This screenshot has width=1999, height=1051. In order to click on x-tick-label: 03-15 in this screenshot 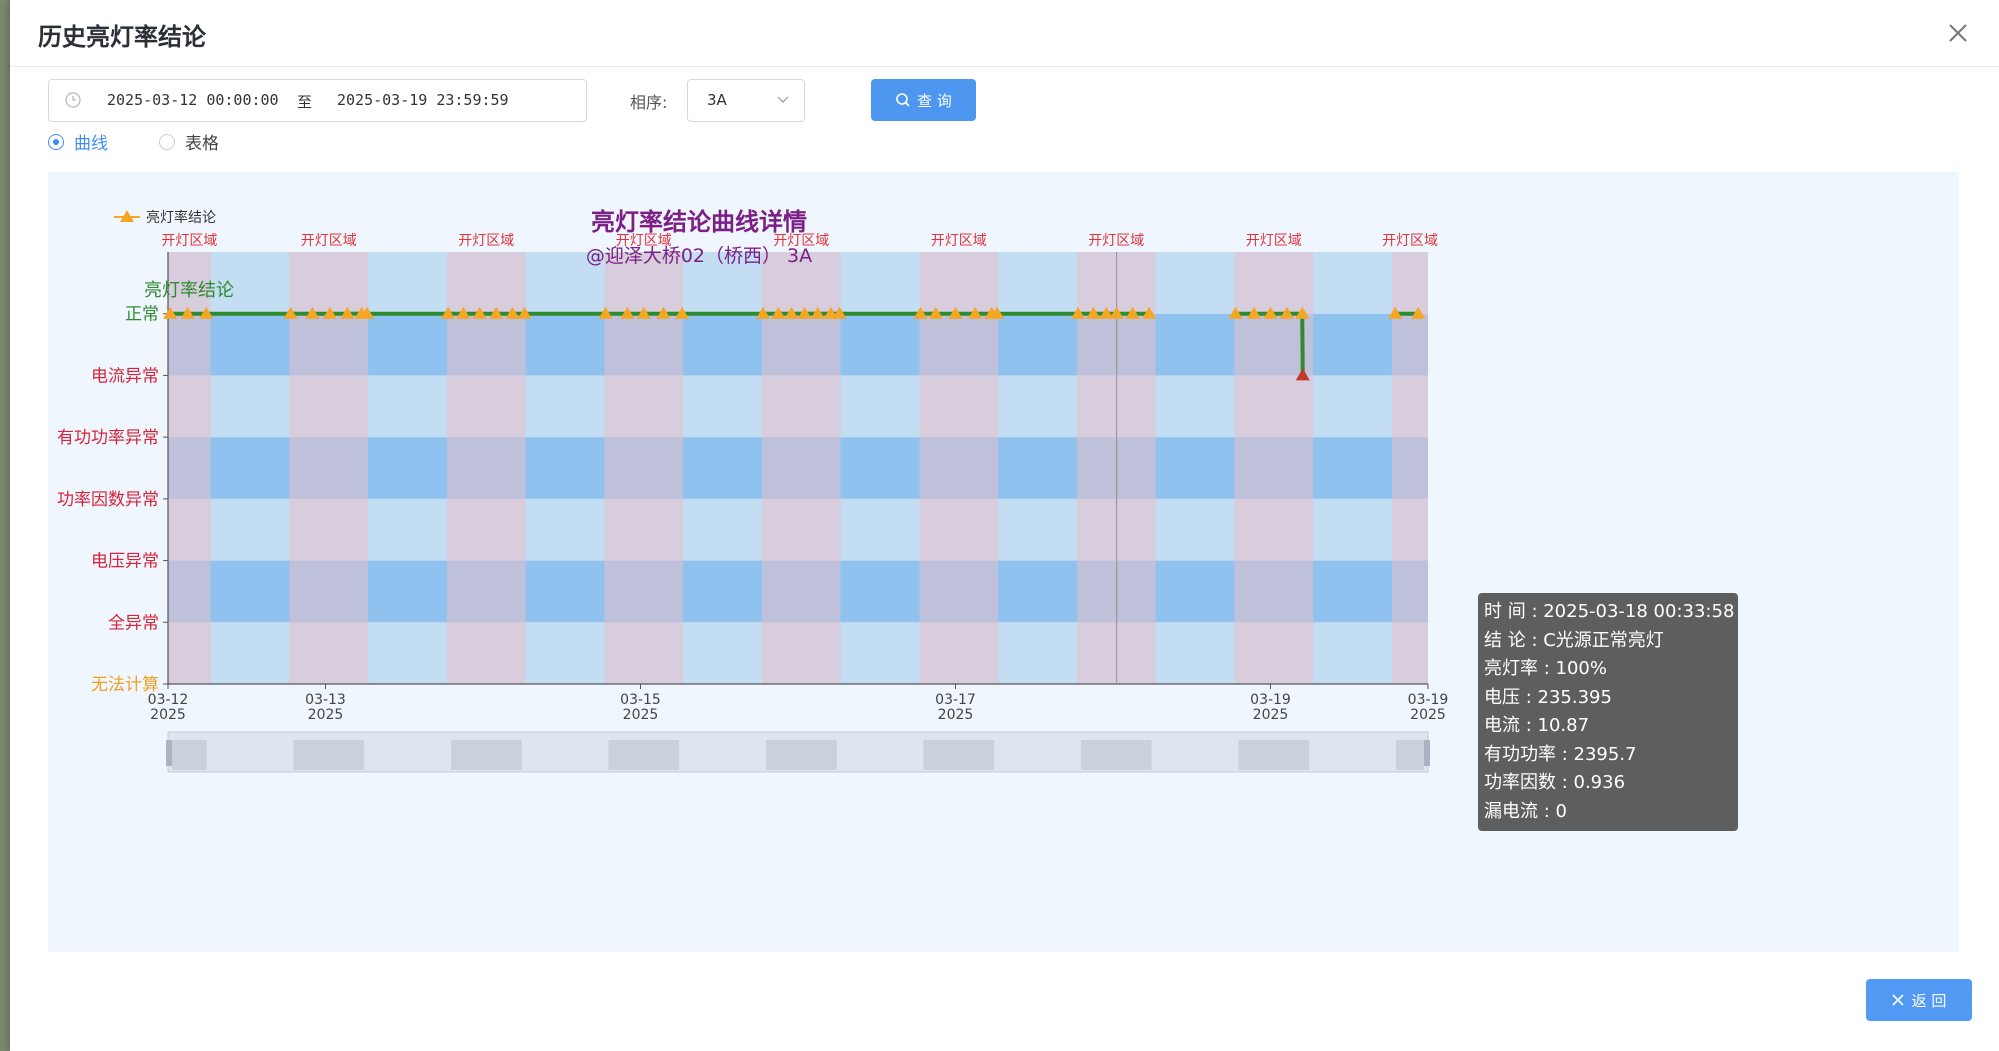, I will do `click(640, 700)`.